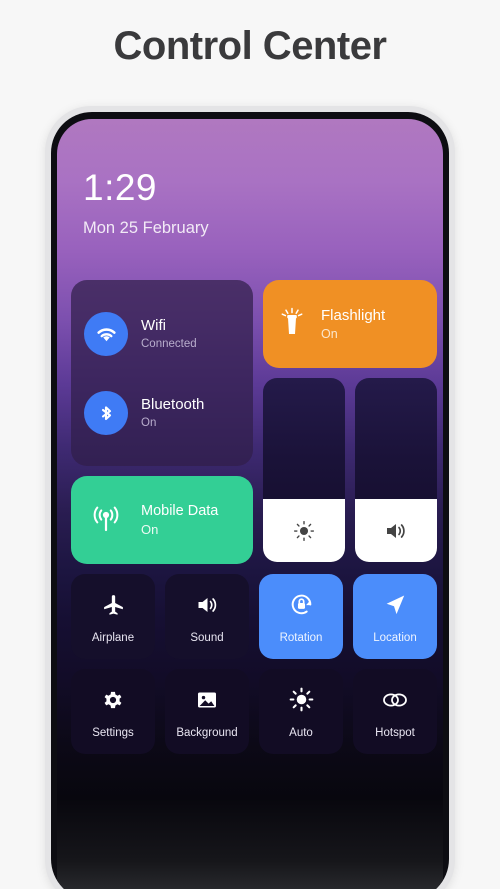  Describe the element at coordinates (150, 529) in the screenshot. I see `mobile-data-status: On` at that location.